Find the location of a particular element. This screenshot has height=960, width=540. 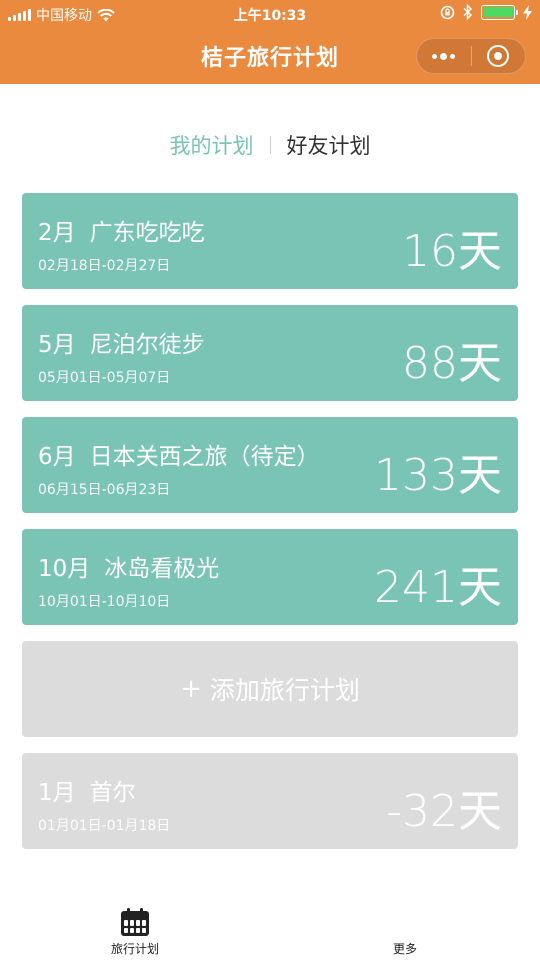

plan-card: 10月 冰岛看极光 10月01日-10月10日 241天 is located at coordinates (270, 577).